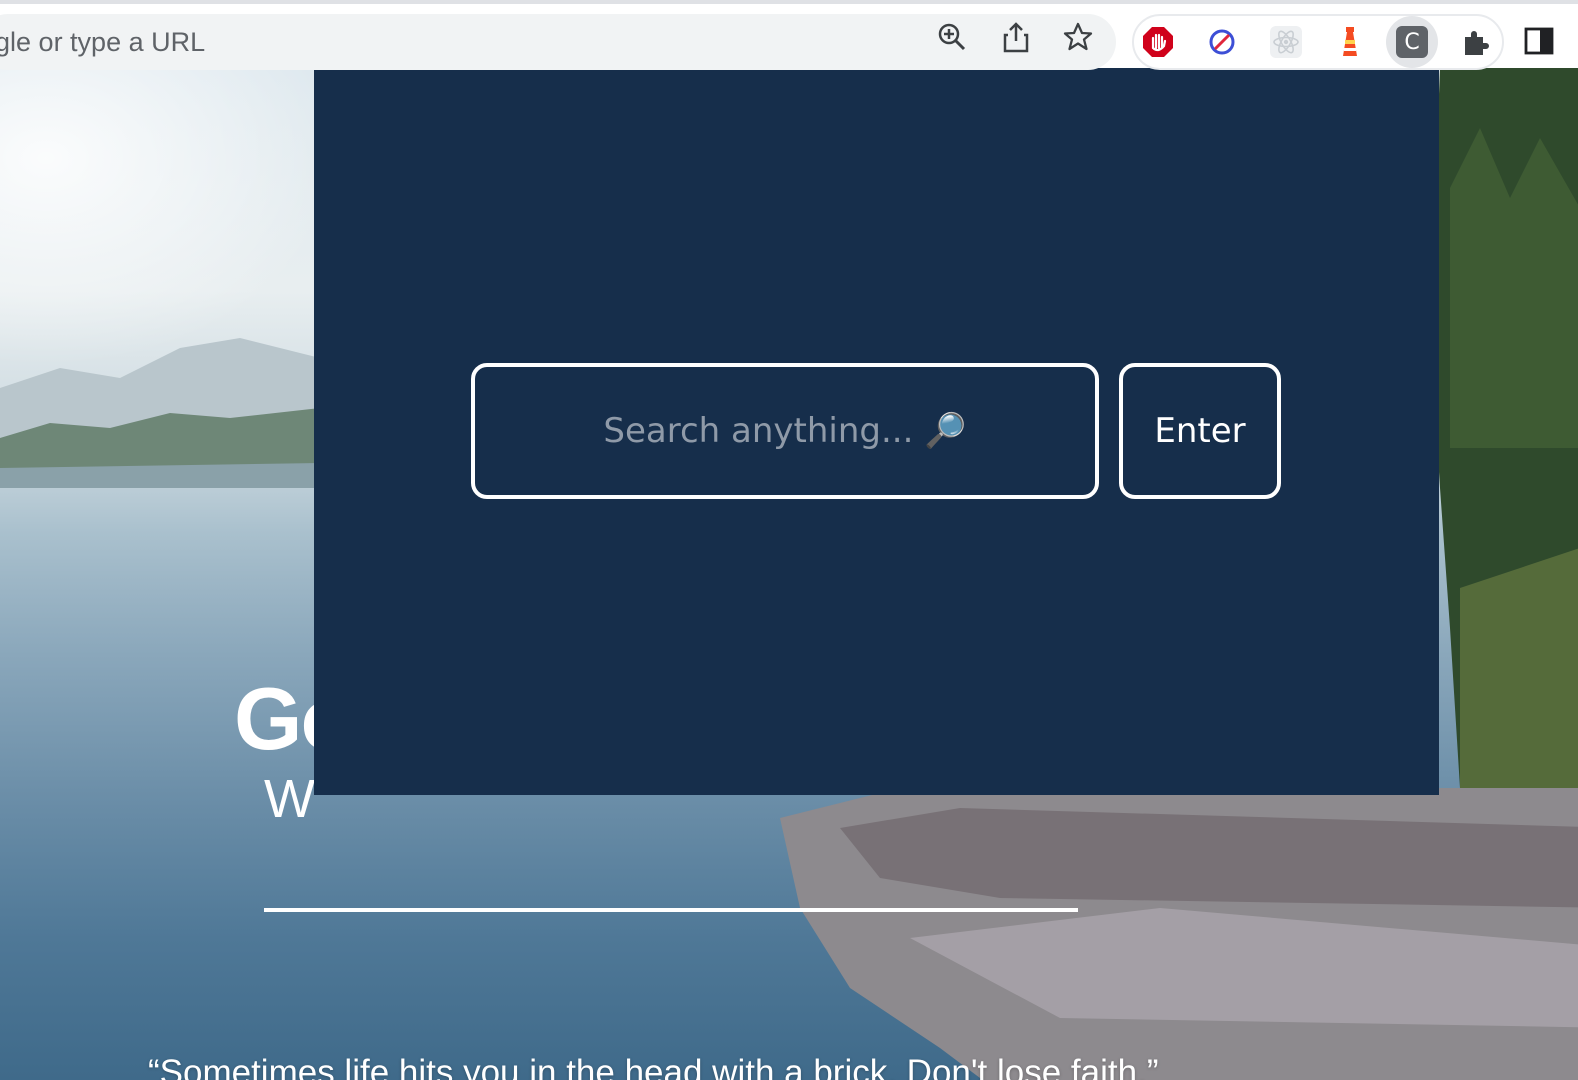  I want to click on c-extension-letter: C, so click(1412, 42).